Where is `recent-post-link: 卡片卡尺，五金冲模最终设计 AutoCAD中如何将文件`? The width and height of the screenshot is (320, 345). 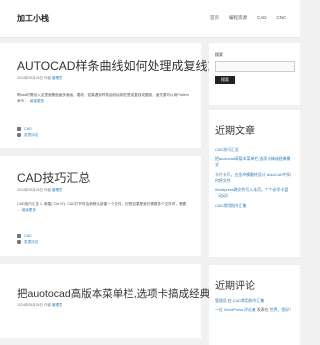 recent-post-link: 卡片卡尺，五金冲模最终设计 AutoCAD中如何将文件 is located at coordinates (254, 178).